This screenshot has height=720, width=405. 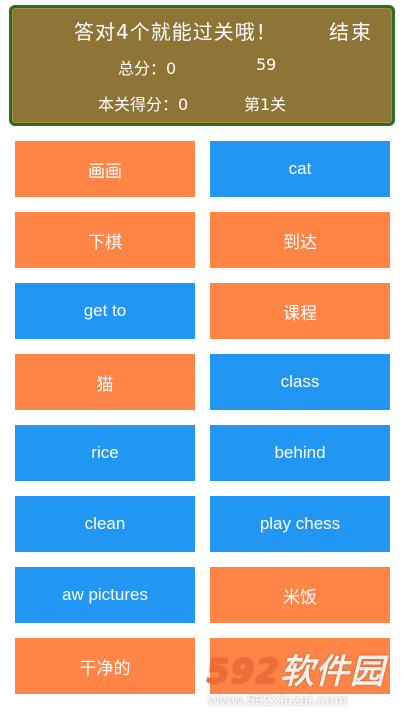 What do you see at coordinates (105, 666) in the screenshot?
I see `word-card: 干净的` at bounding box center [105, 666].